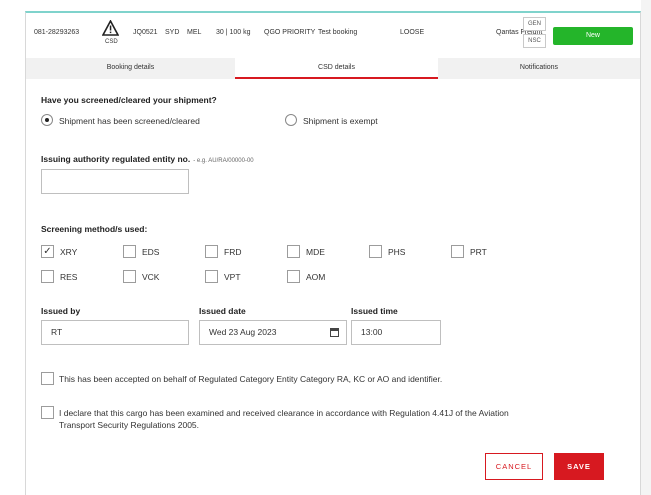 This screenshot has height=495, width=651. I want to click on origin: SYD, so click(172, 32).